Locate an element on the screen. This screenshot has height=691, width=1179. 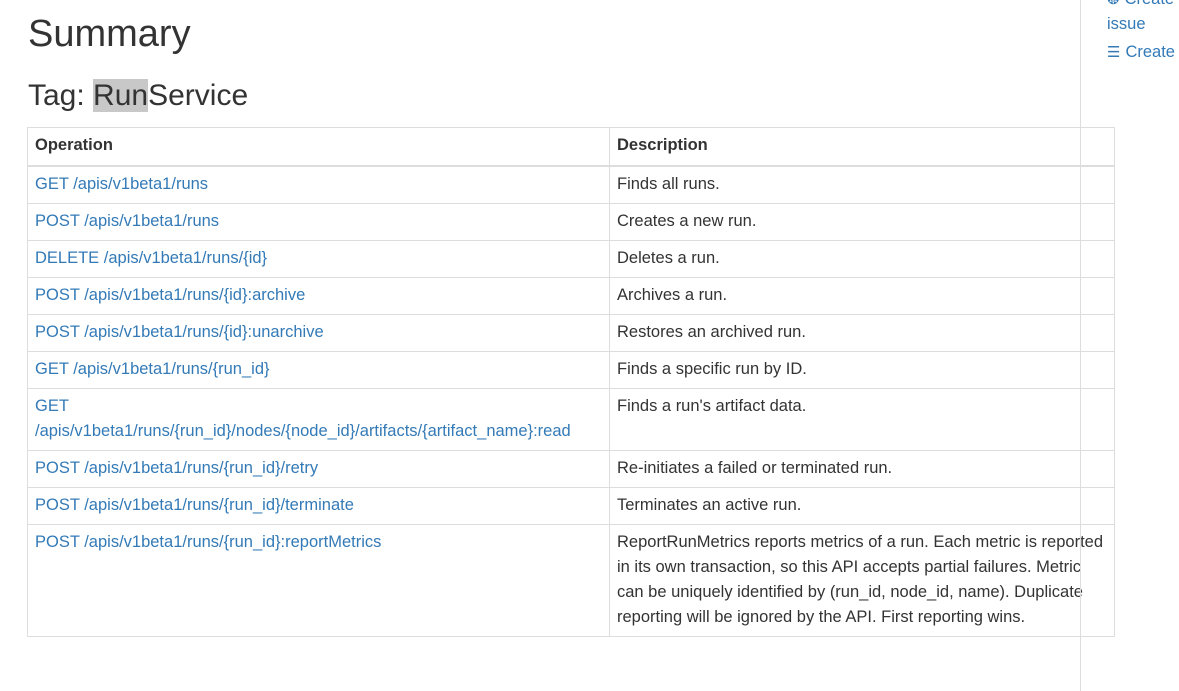
tag-heading: Tag: RunService is located at coordinates (138, 96).